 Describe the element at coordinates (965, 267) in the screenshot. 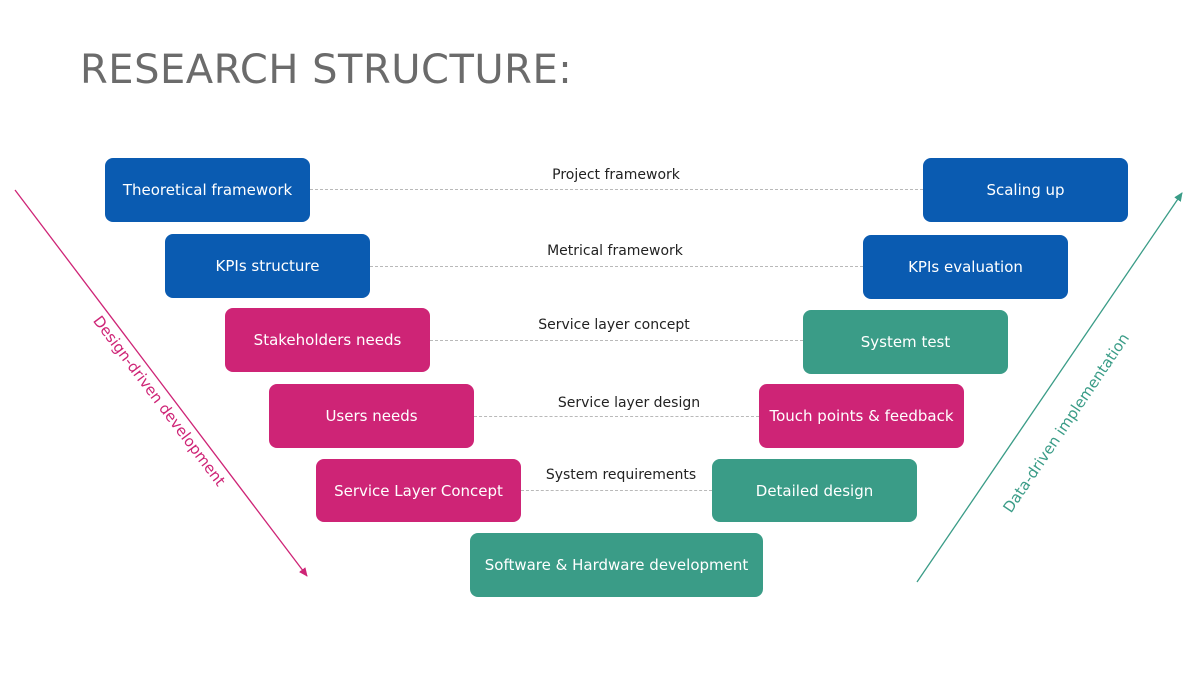

I see `box-kpis-evaluation: KPIs evaluation` at that location.